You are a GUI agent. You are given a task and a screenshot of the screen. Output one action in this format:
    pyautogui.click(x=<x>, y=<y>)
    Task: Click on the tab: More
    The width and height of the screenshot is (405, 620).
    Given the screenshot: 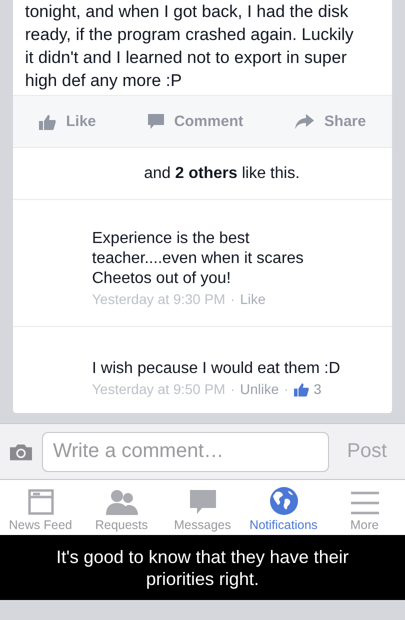 What is the action you would take?
    pyautogui.click(x=364, y=507)
    